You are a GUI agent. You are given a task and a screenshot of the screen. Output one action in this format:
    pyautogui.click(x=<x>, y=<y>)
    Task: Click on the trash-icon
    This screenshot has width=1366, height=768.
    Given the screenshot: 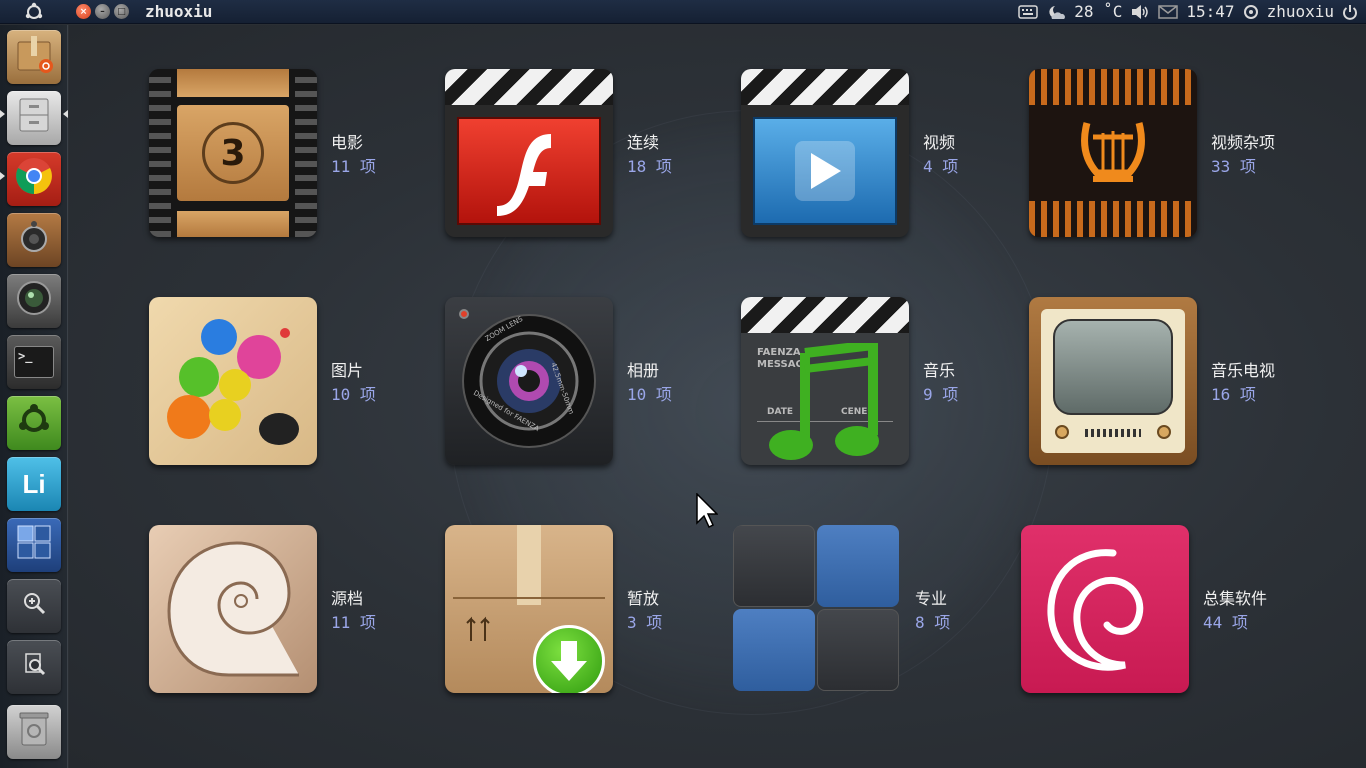 What is the action you would take?
    pyautogui.click(x=34, y=732)
    